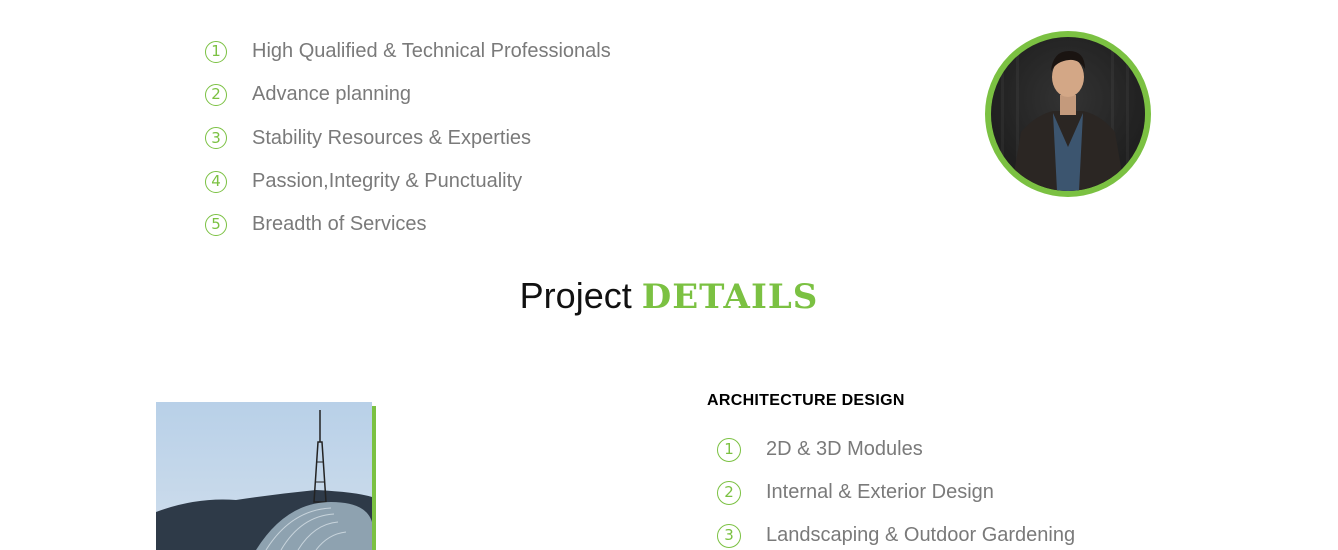 The width and height of the screenshot is (1338, 550). I want to click on project-image, so click(264, 476).